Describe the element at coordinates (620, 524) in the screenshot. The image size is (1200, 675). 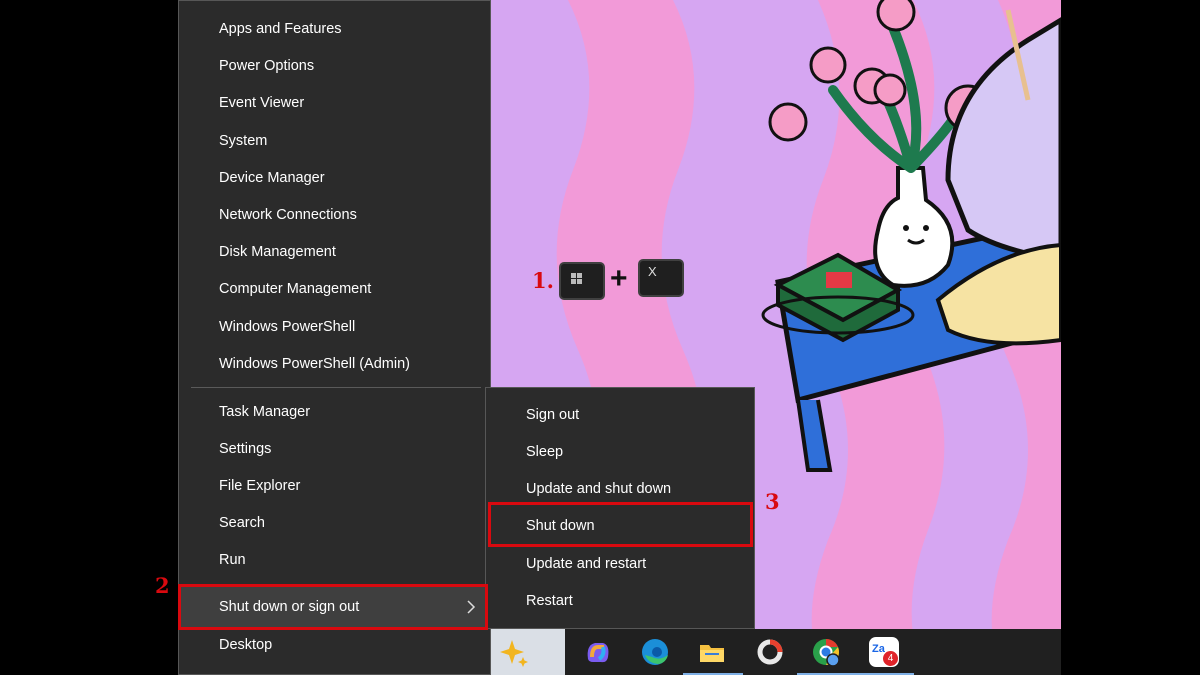
I see `highlight-shut-down` at that location.